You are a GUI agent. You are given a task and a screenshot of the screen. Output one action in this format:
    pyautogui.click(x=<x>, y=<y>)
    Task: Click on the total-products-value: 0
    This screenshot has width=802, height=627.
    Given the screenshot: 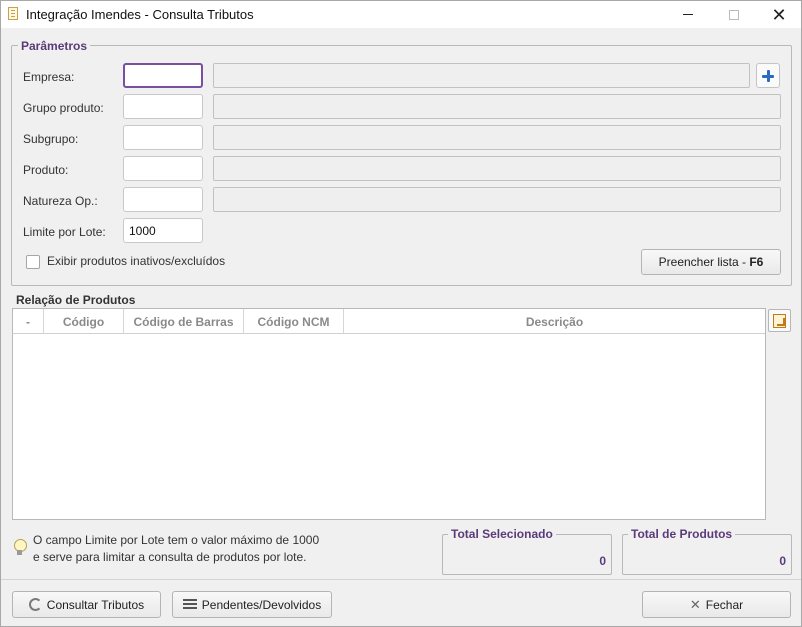 What is the action you would take?
    pyautogui.click(x=782, y=561)
    